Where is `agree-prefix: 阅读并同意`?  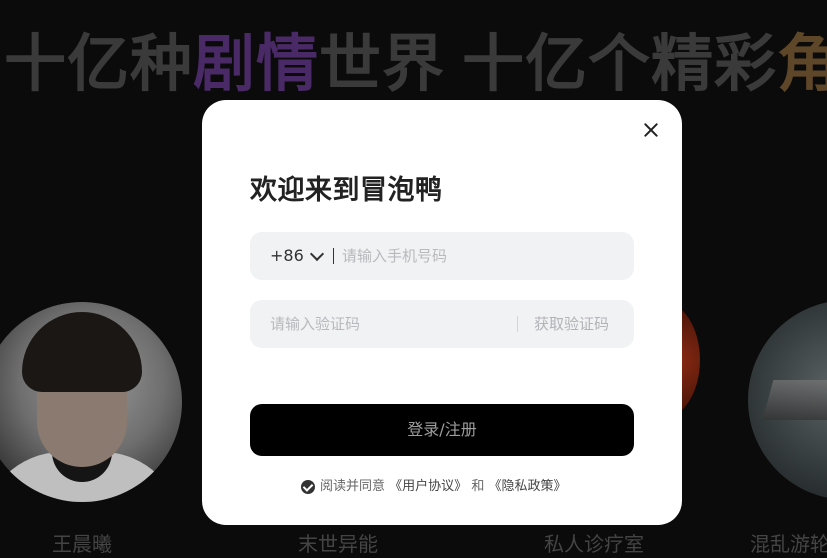 agree-prefix: 阅读并同意 is located at coordinates (353, 486).